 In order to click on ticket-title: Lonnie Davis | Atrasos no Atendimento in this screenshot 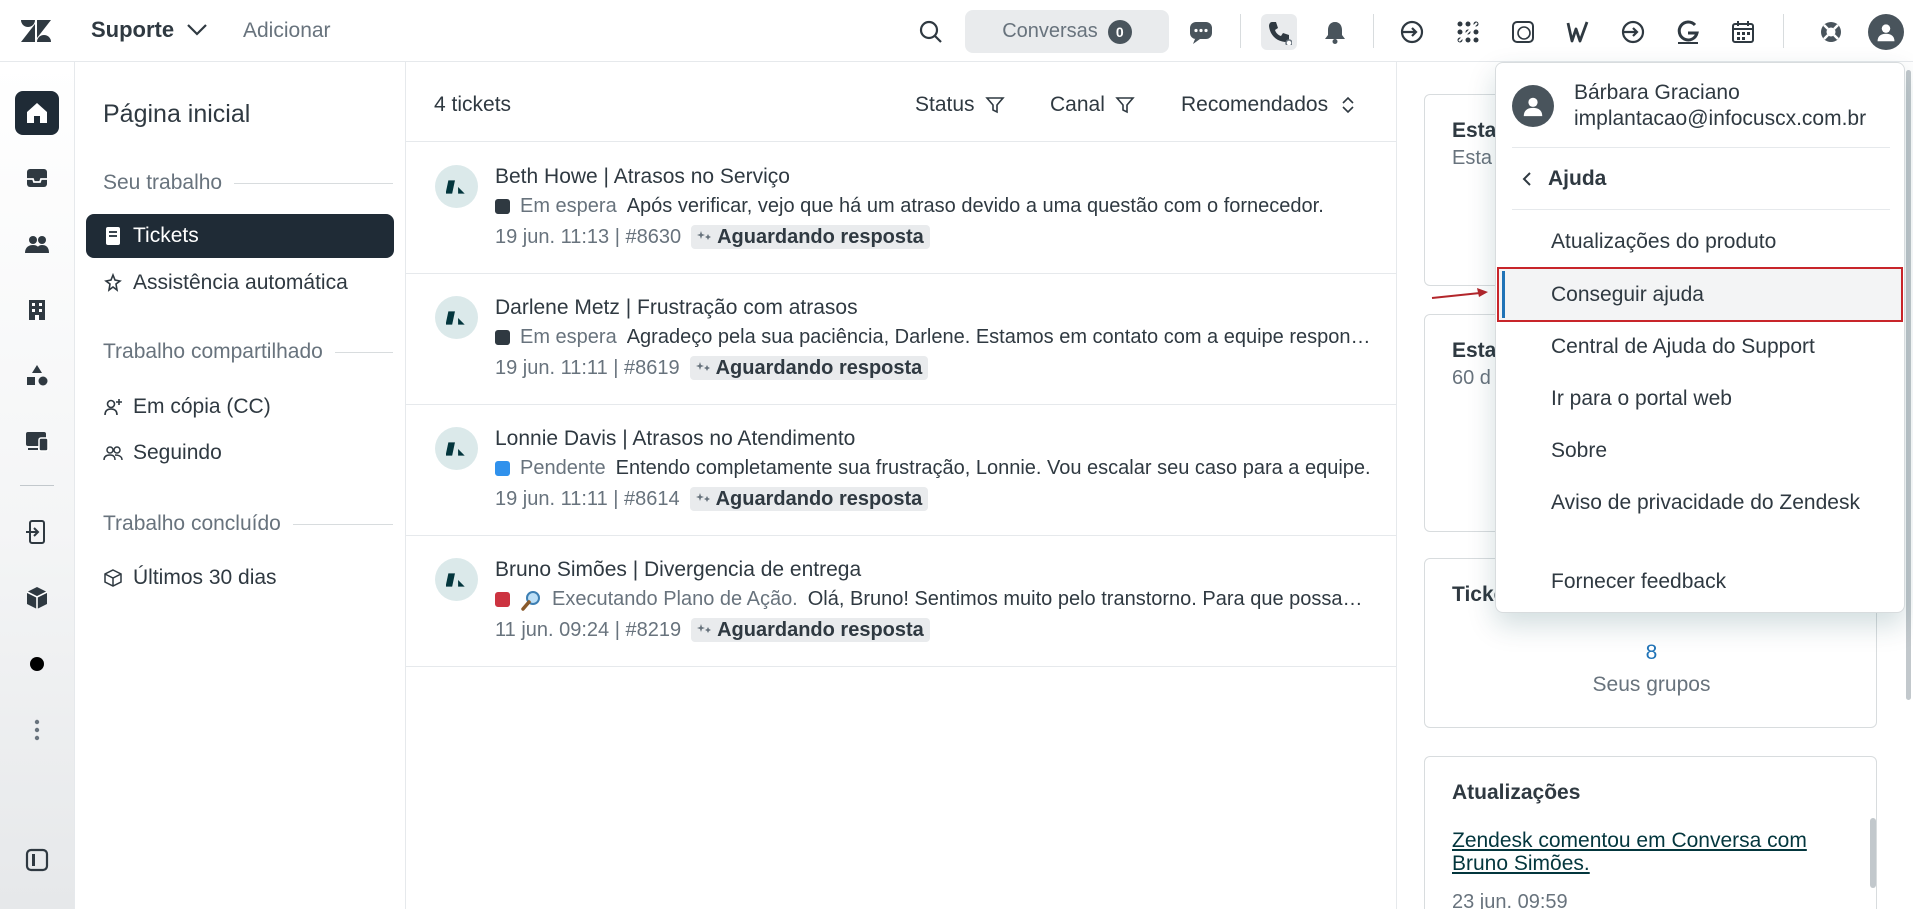, I will do `click(675, 438)`.